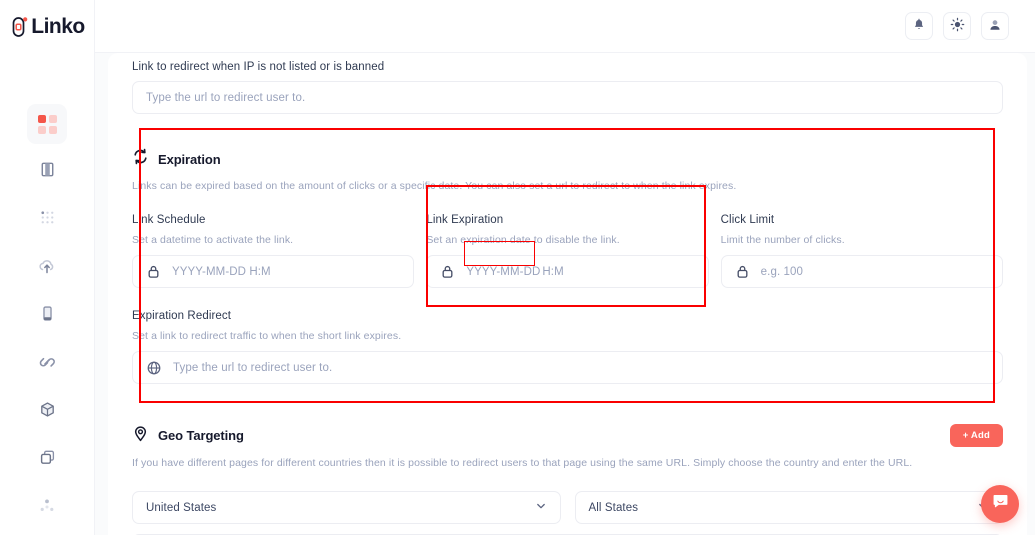 The height and width of the screenshot is (535, 1035). Describe the element at coordinates (861, 271) in the screenshot. I see `click-limit-input: e.g. 100` at that location.